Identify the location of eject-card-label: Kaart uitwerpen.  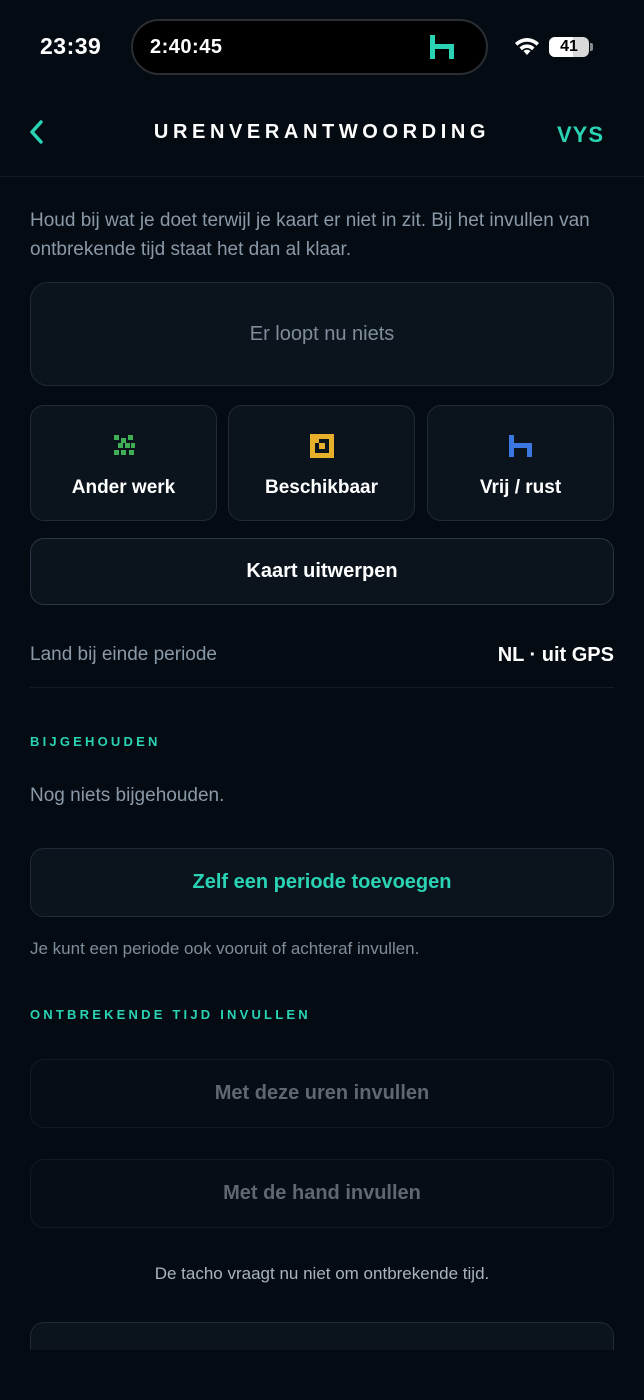
(322, 571).